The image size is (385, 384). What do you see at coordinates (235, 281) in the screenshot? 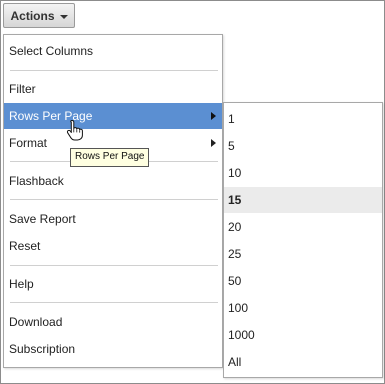
I see `rows-option-label: 50` at bounding box center [235, 281].